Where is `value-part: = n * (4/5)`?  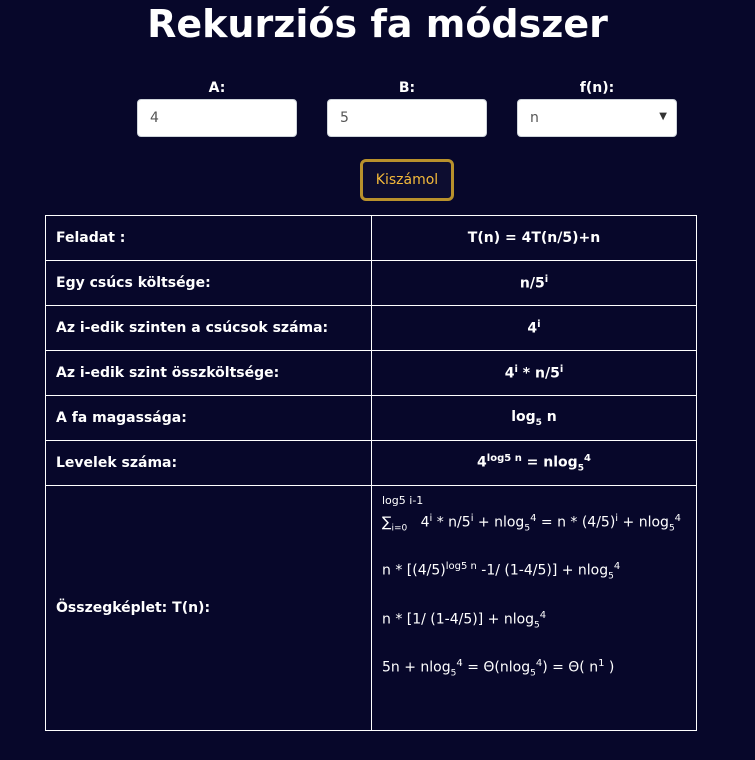
value-part: = n * (4/5) is located at coordinates (576, 522).